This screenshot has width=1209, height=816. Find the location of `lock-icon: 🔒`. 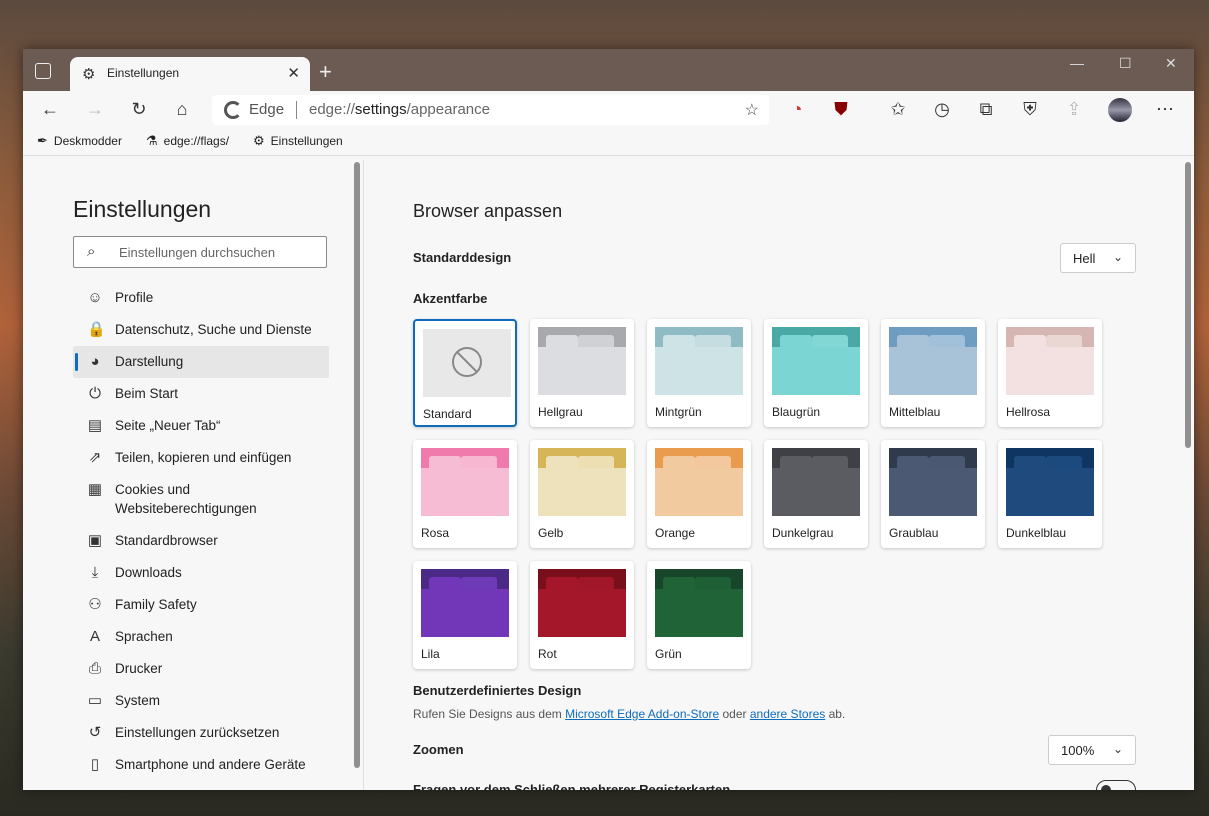

lock-icon: 🔒 is located at coordinates (96, 329).